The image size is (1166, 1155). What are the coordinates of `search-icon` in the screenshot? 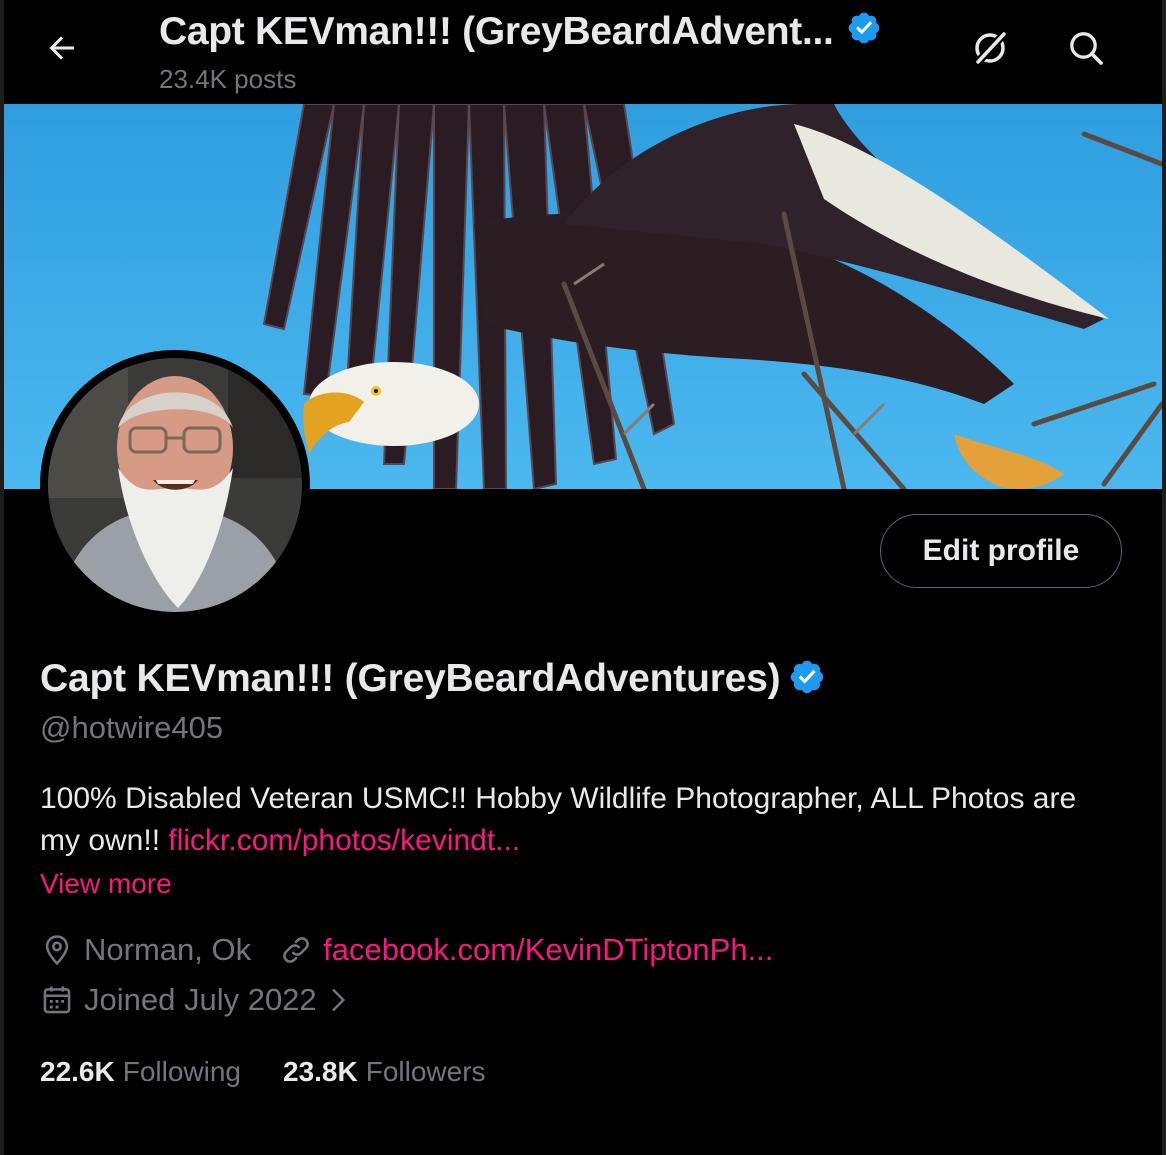 It's located at (1086, 50).